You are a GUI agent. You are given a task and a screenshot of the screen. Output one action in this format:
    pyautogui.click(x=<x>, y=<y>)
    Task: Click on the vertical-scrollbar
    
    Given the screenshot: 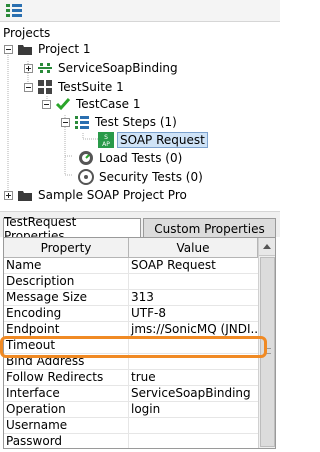 What is the action you would take?
    pyautogui.click(x=266, y=343)
    